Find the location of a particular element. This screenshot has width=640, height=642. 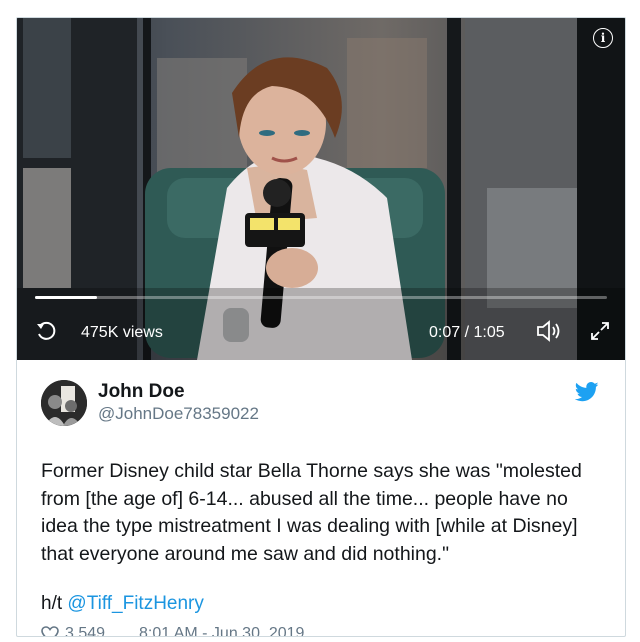

video-progress-track is located at coordinates (321, 297).